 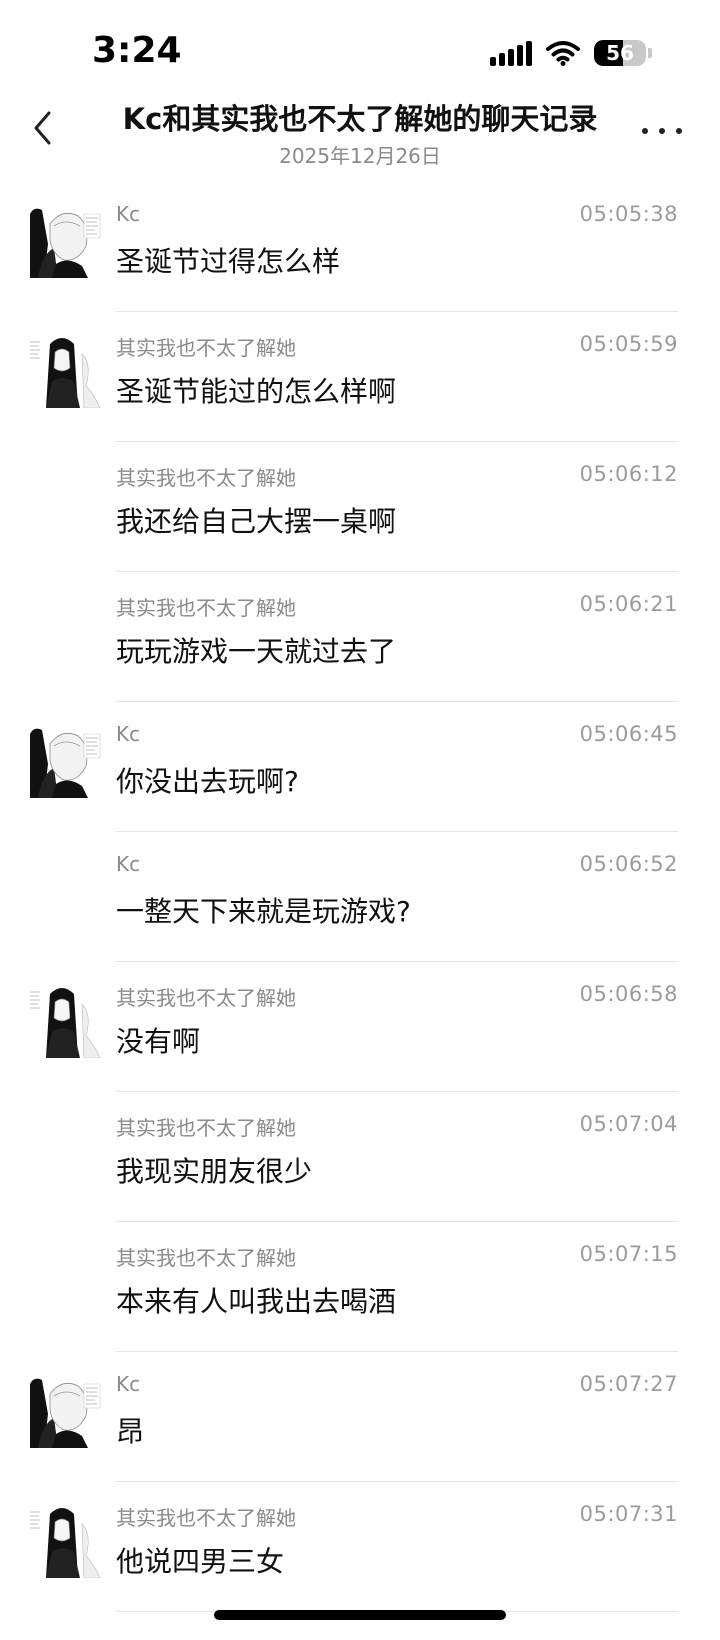 I want to click on battery-icon: 56, so click(x=620, y=53).